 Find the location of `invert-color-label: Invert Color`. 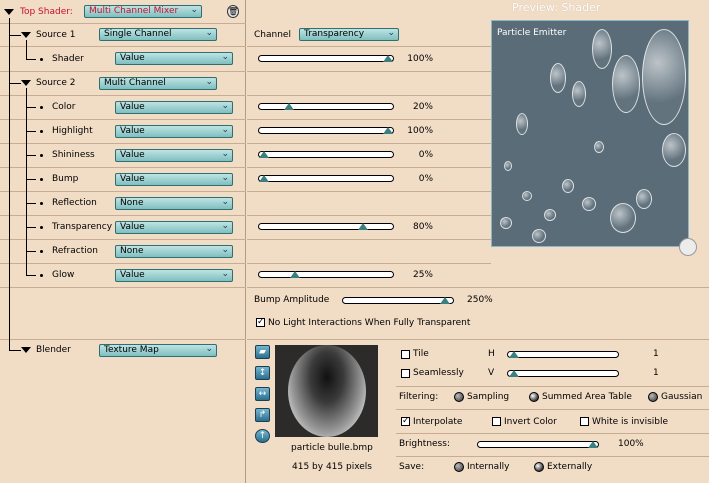

invert-color-label: Invert Color is located at coordinates (530, 422).